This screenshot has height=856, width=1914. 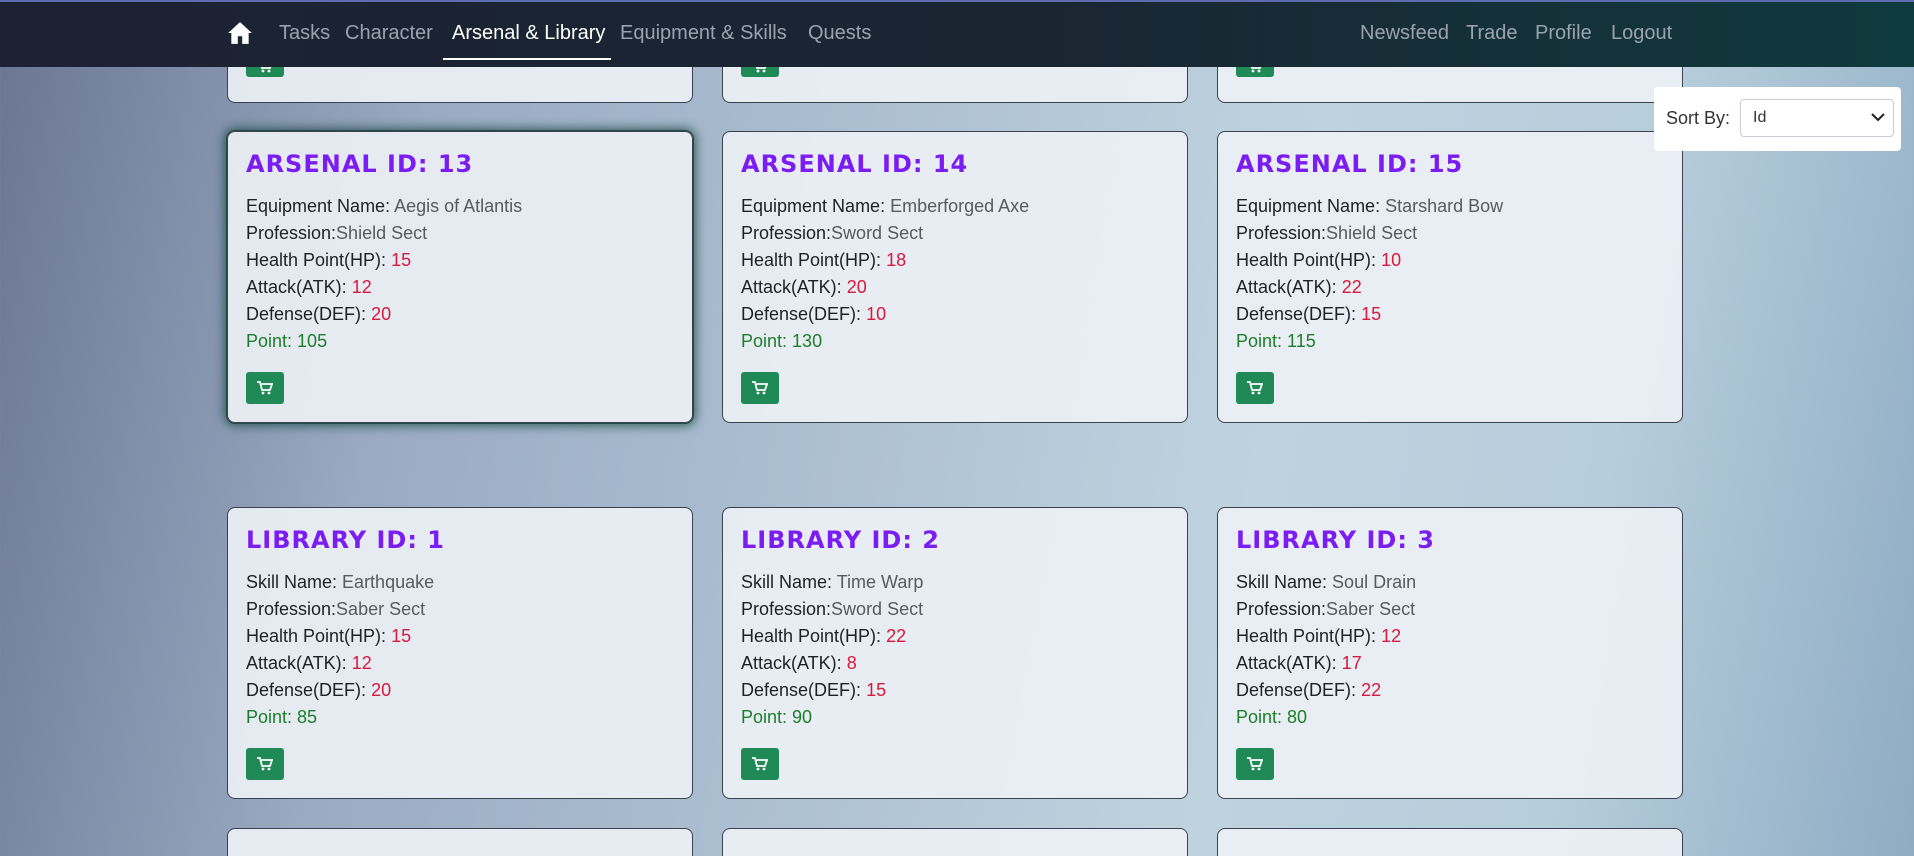 I want to click on skill-name: Soul Drain, so click(x=1374, y=582).